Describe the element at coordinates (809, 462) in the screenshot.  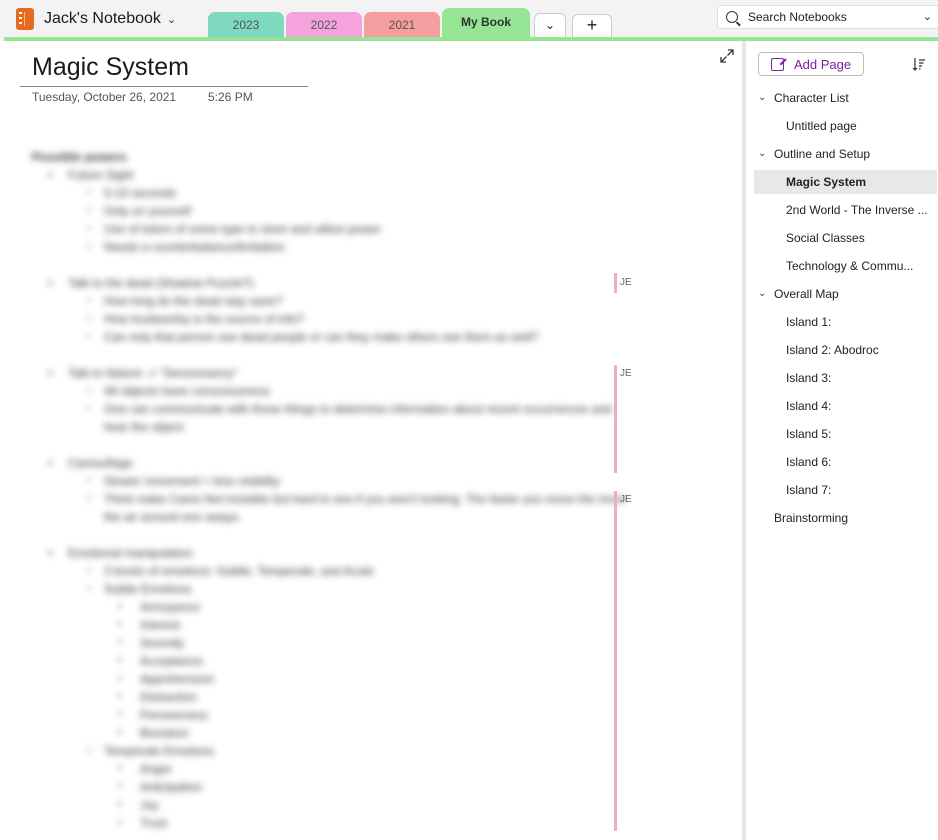
I see `page-item-label: Island 6:` at that location.